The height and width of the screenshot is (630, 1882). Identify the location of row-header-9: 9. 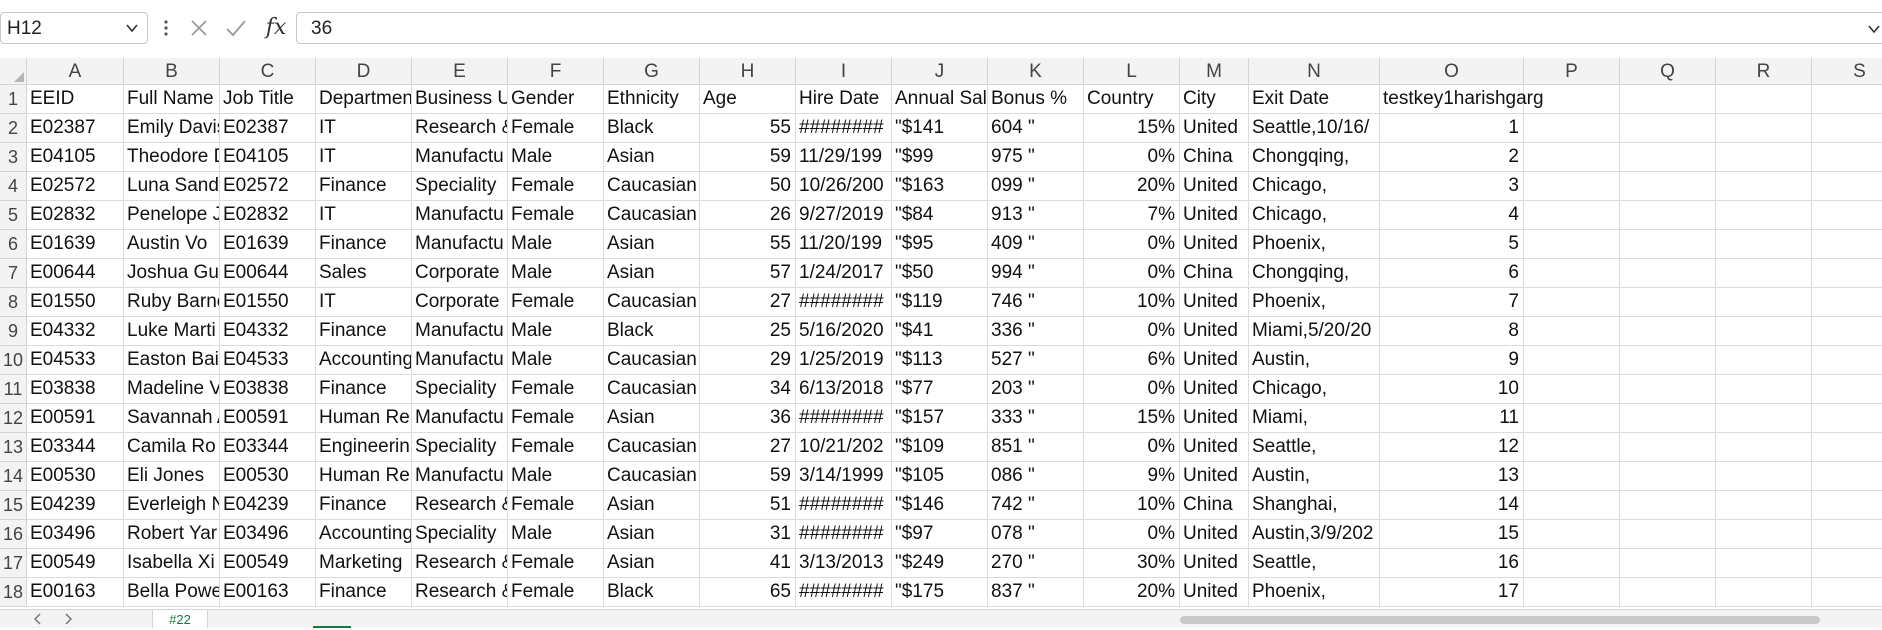
(13, 331).